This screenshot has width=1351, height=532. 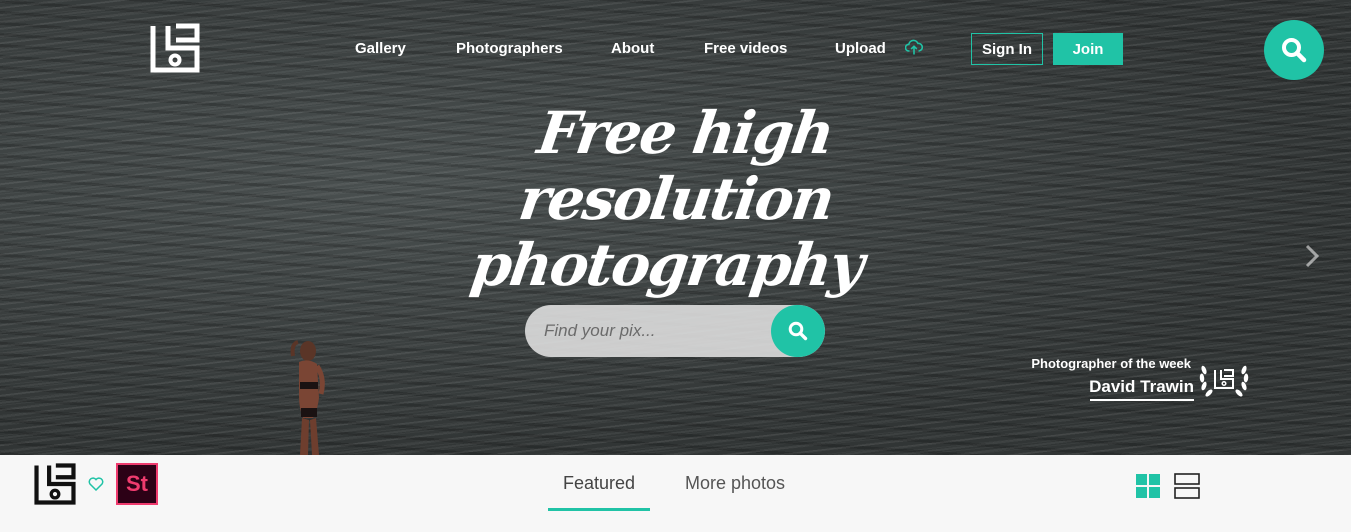 I want to click on photographer-of-week-label: Photographer of the week, so click(x=1111, y=363).